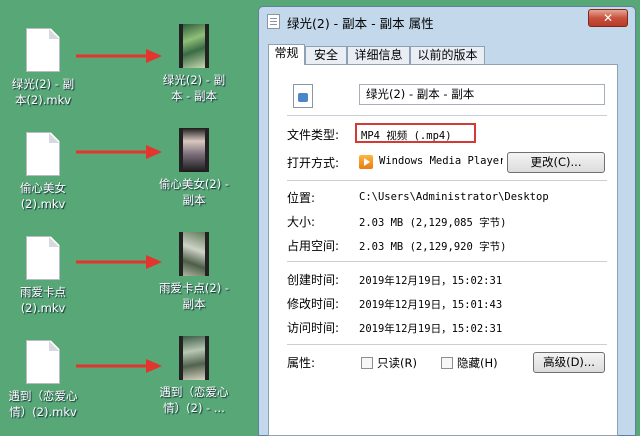 This screenshot has width=640, height=436. Describe the element at coordinates (447, 55) in the screenshot. I see `tab-previous-versions: 以前的版本` at that location.